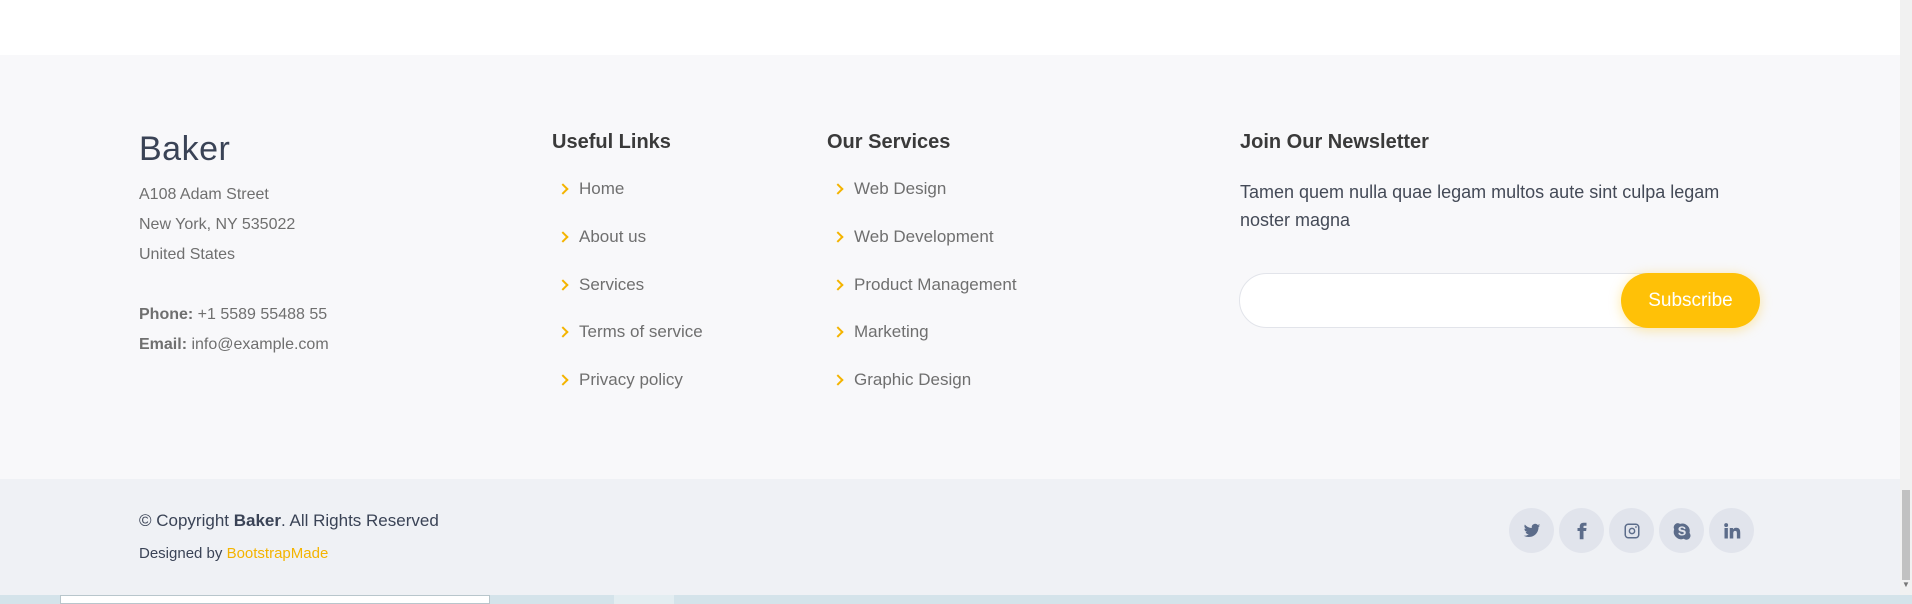  I want to click on phone-label: Phone:, so click(166, 314).